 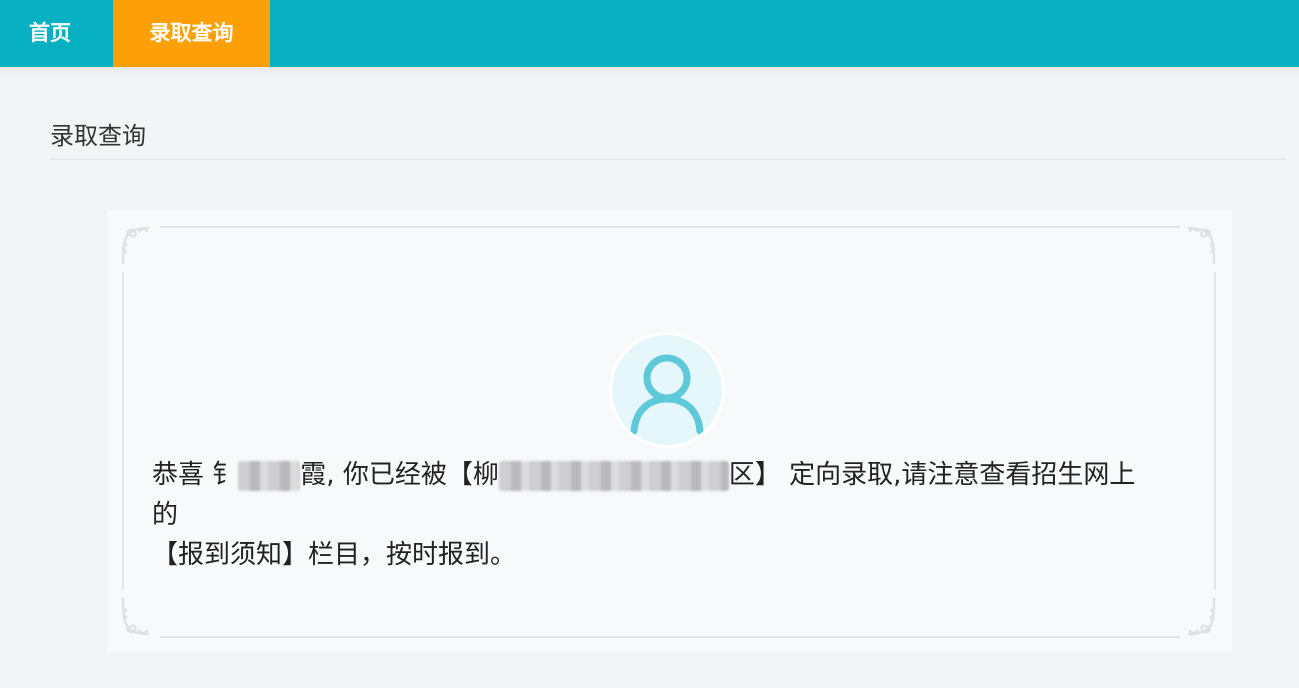 What do you see at coordinates (668, 159) in the screenshot?
I see `title-divider` at bounding box center [668, 159].